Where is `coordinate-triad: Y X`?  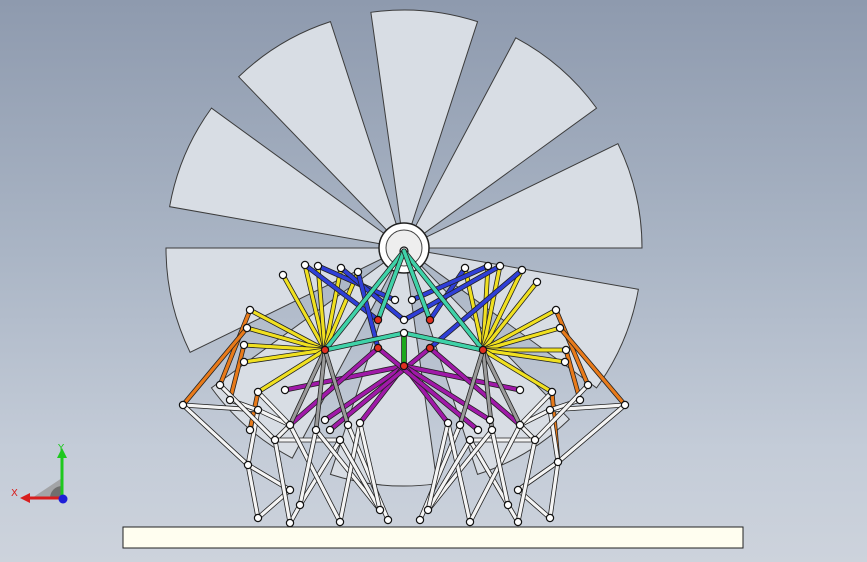
coordinate-triad: Y X is located at coordinates (39, 473).